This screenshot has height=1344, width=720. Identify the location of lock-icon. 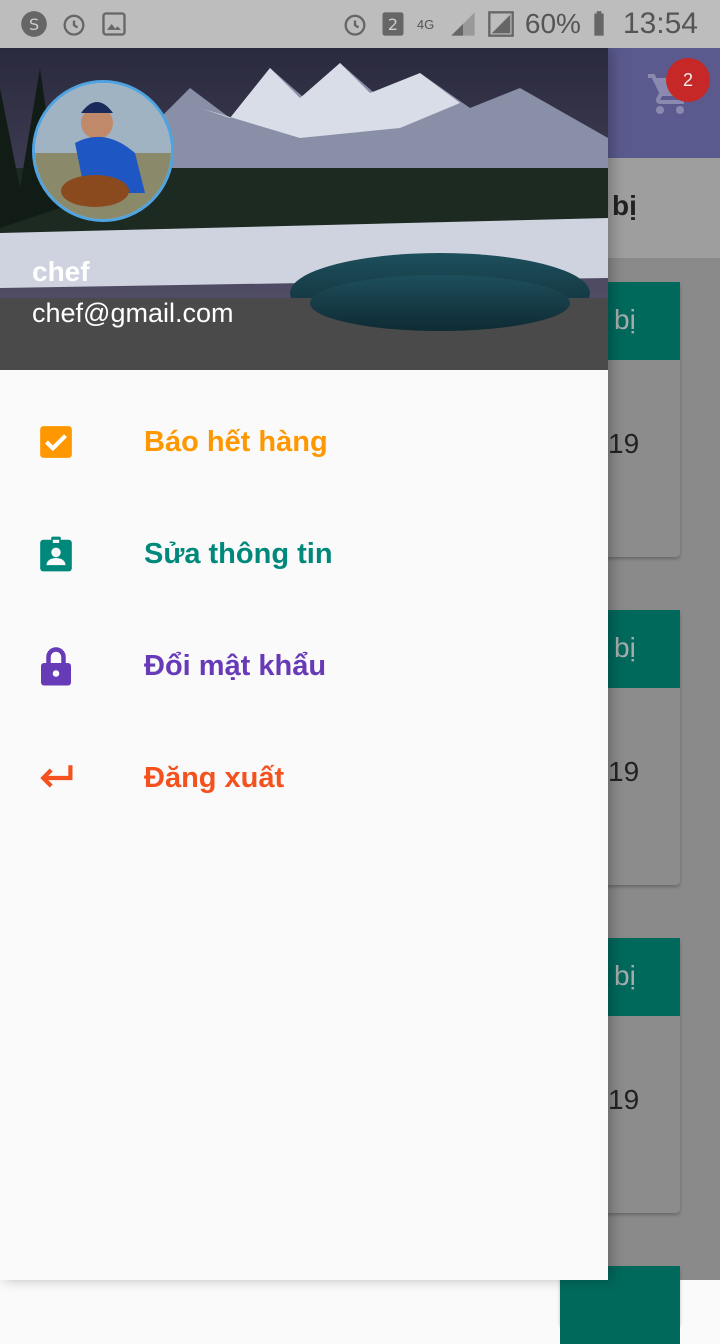
(56, 666).